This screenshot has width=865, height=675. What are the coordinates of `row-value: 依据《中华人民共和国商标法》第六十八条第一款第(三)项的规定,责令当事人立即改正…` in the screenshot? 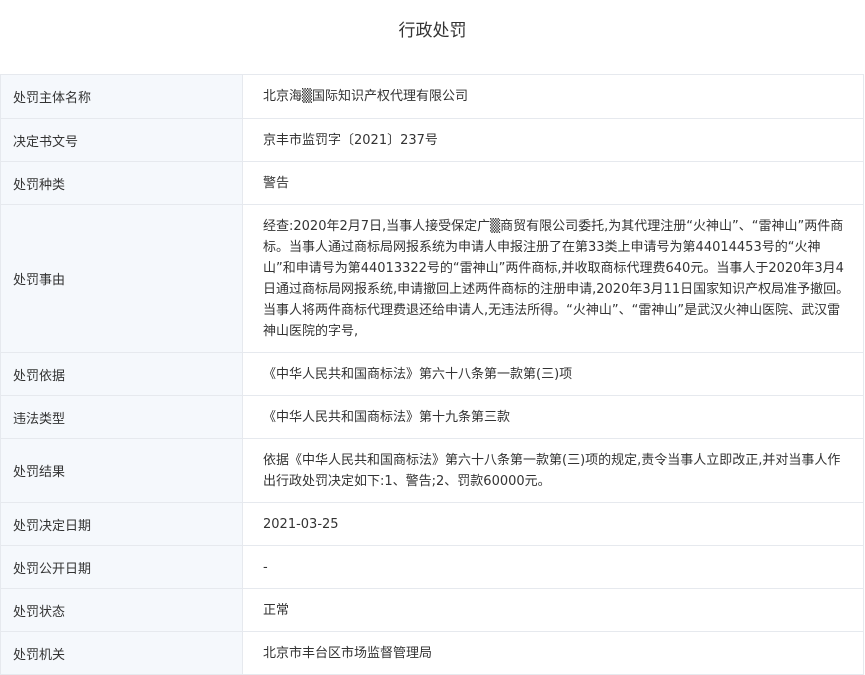 It's located at (553, 470).